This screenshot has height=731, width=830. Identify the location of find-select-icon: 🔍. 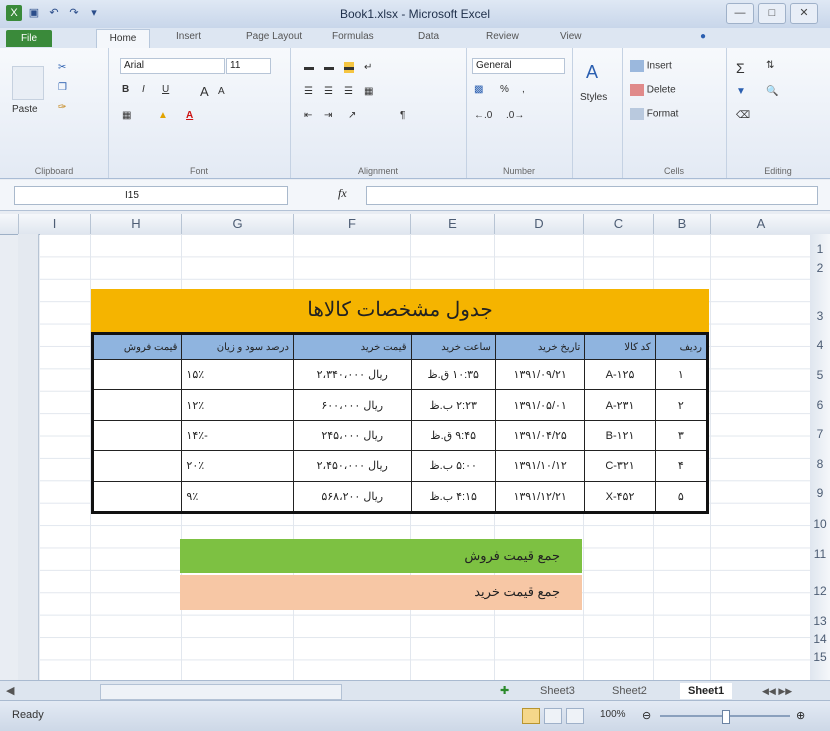
(772, 91).